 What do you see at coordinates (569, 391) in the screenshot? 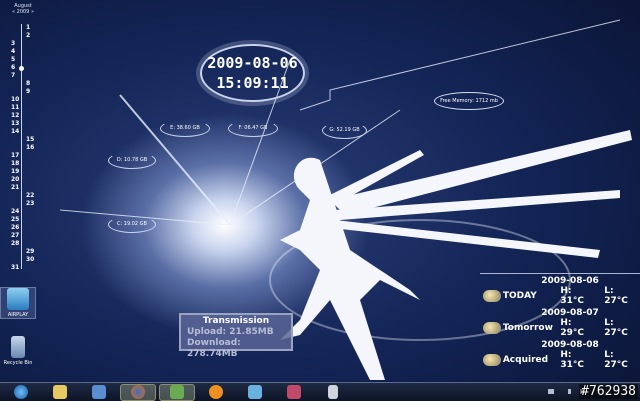
I see `show-hidden-icons` at bounding box center [569, 391].